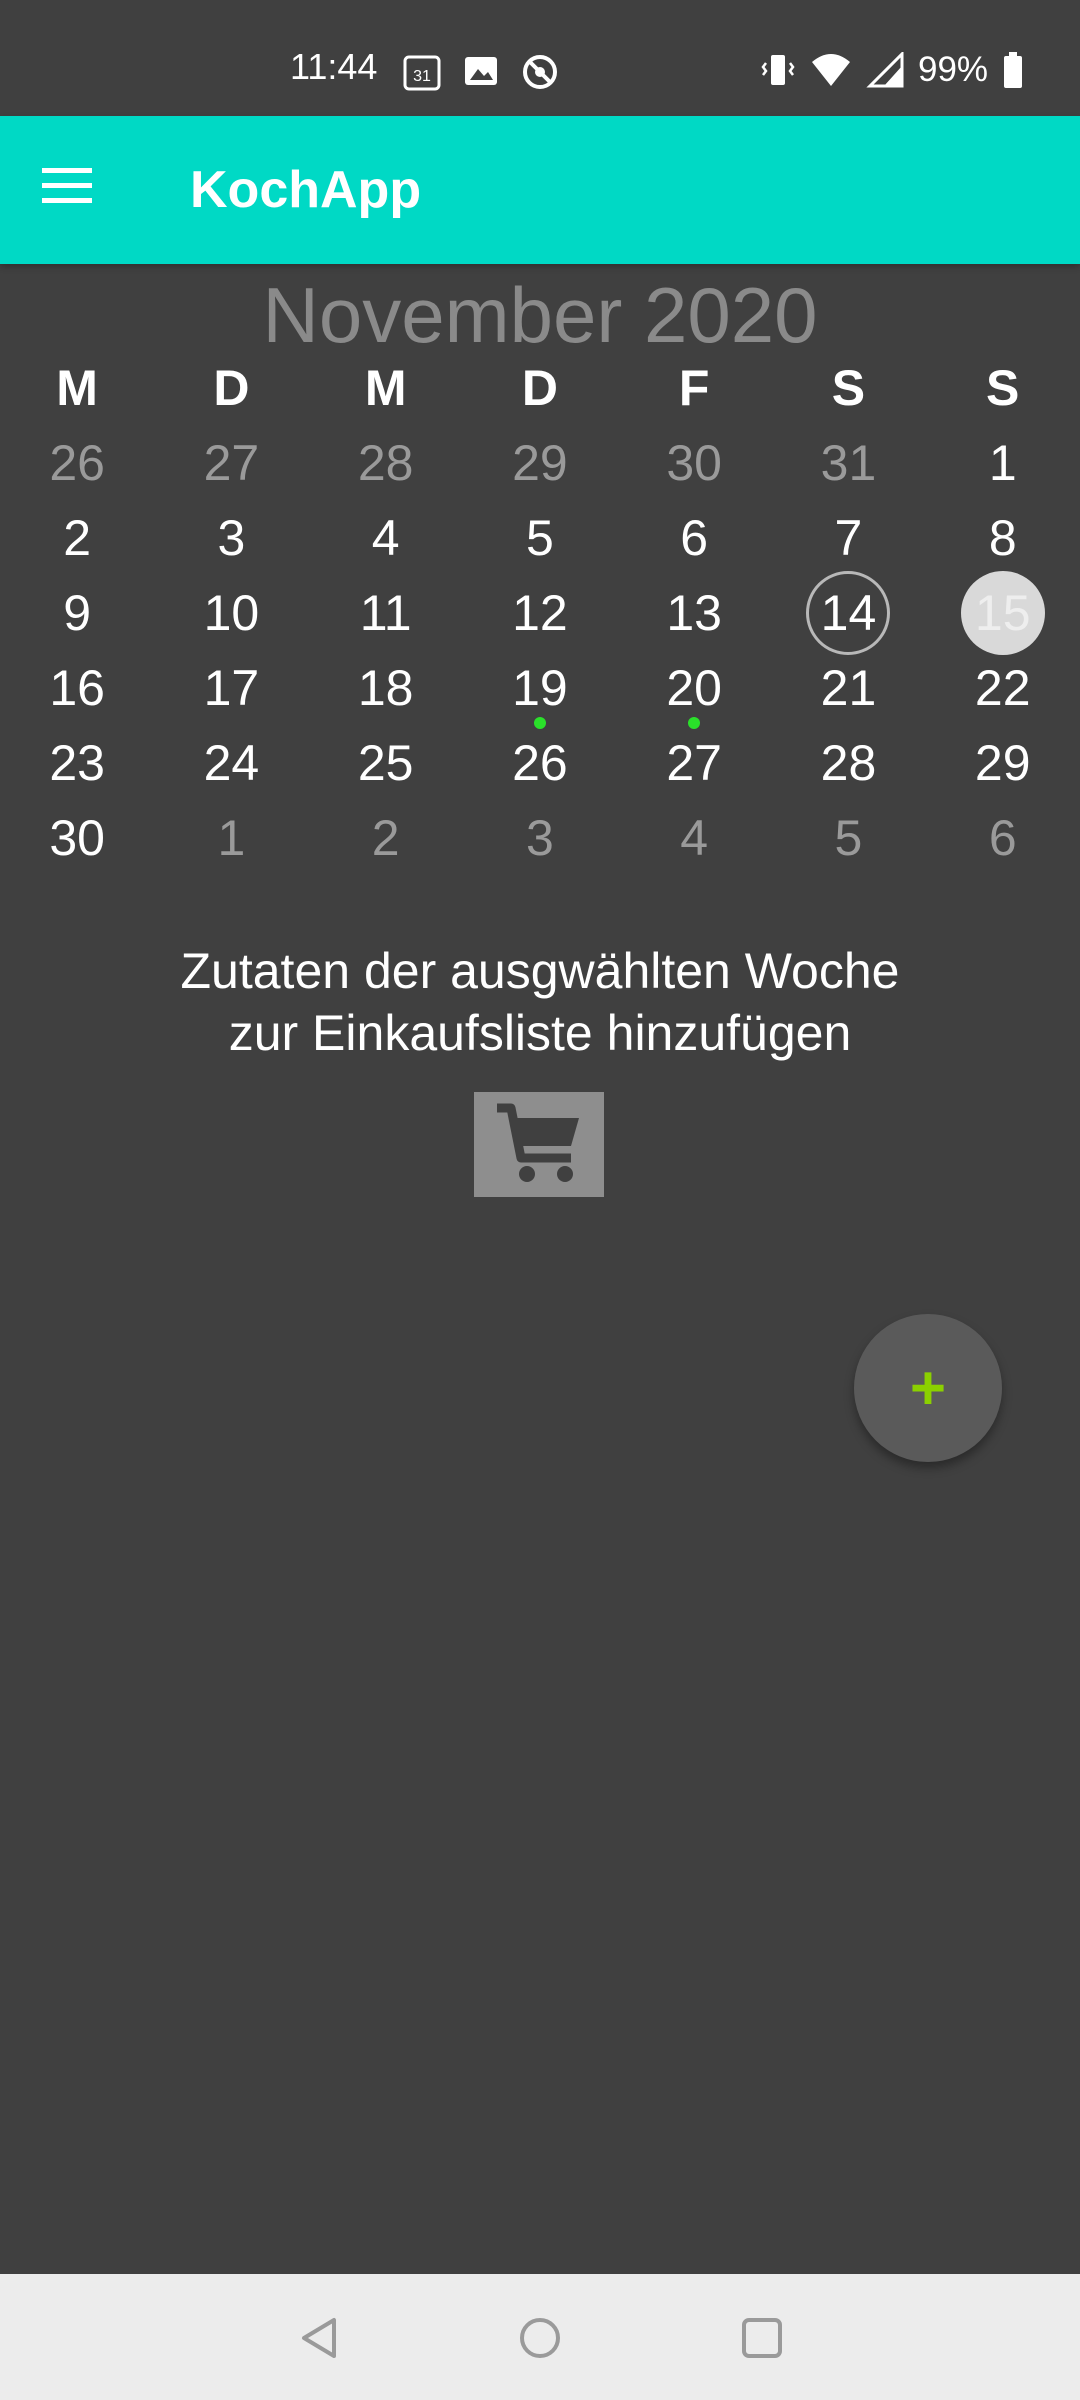  Describe the element at coordinates (694, 612) in the screenshot. I see `calendar-day: 13` at that location.